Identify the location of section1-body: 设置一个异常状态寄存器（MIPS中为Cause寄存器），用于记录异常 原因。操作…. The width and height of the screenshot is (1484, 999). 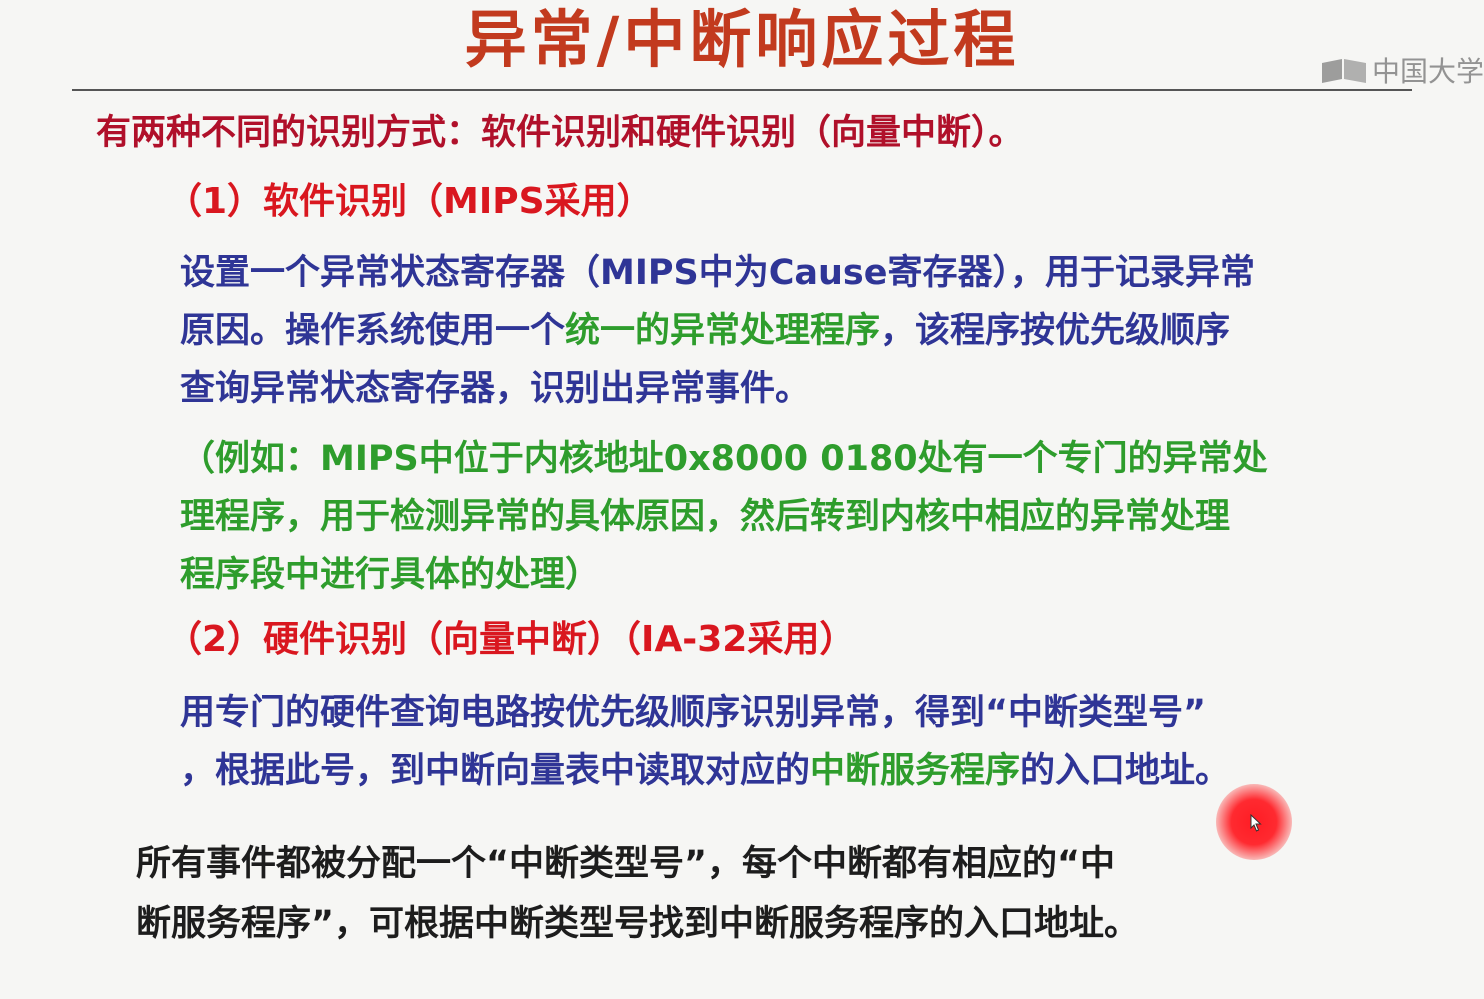
(717, 331).